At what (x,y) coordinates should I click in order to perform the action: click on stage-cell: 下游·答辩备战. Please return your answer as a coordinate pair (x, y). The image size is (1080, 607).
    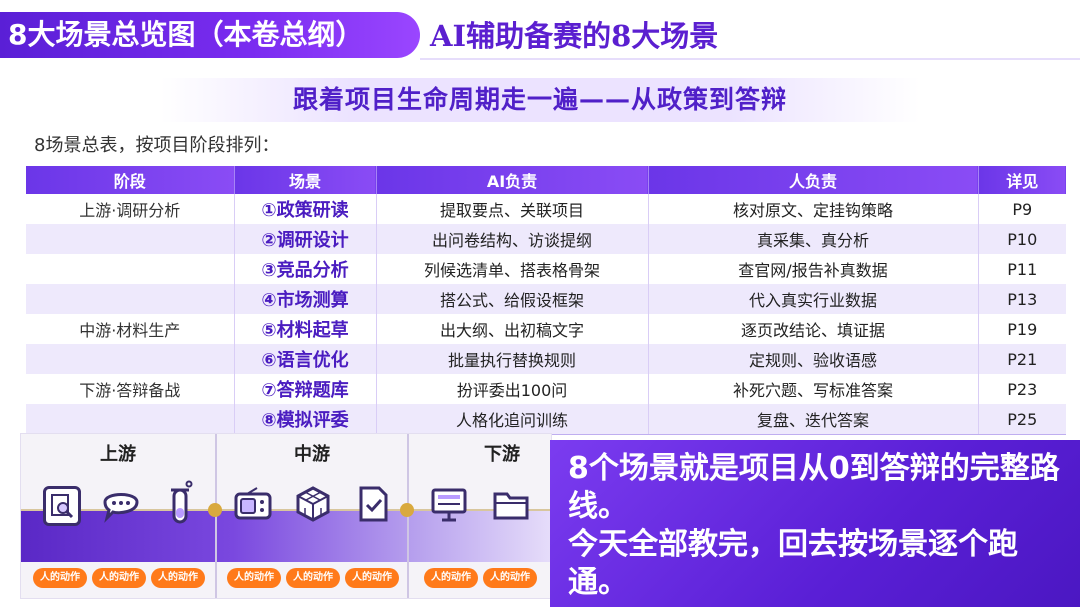
    Looking at the image, I should click on (130, 389).